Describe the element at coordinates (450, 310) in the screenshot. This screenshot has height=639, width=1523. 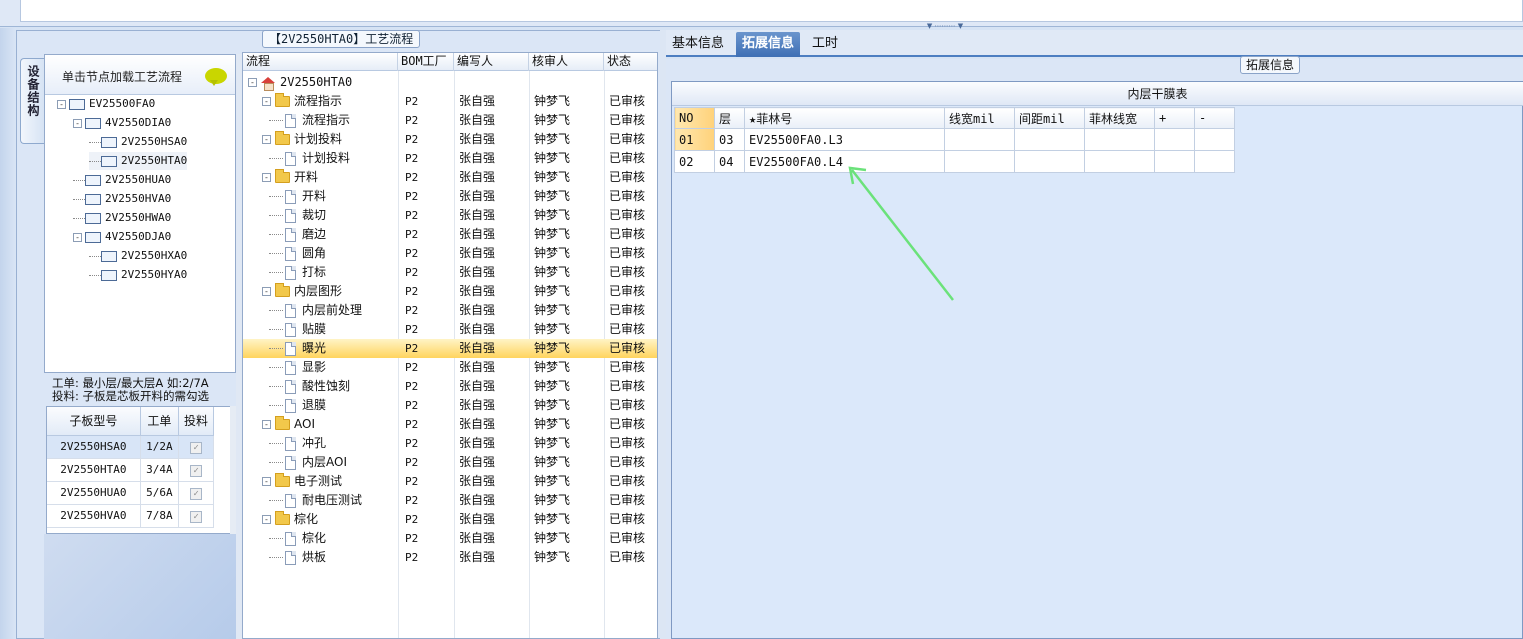
I see `flow-row: 内层前处理 P2 张自强 钟梦飞 已审核` at that location.